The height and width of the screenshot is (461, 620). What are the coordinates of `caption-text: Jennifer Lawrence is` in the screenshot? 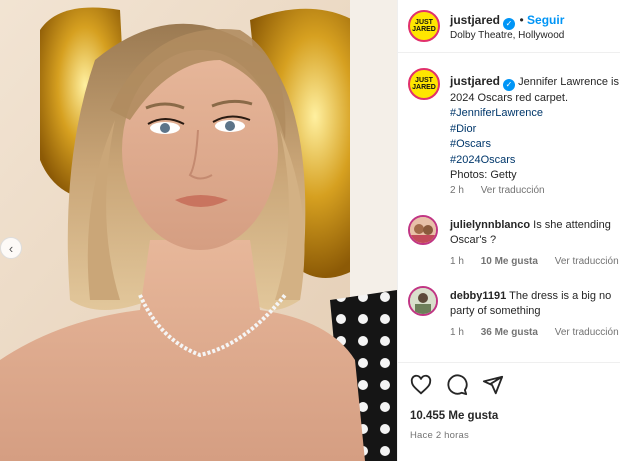 It's located at (568, 82).